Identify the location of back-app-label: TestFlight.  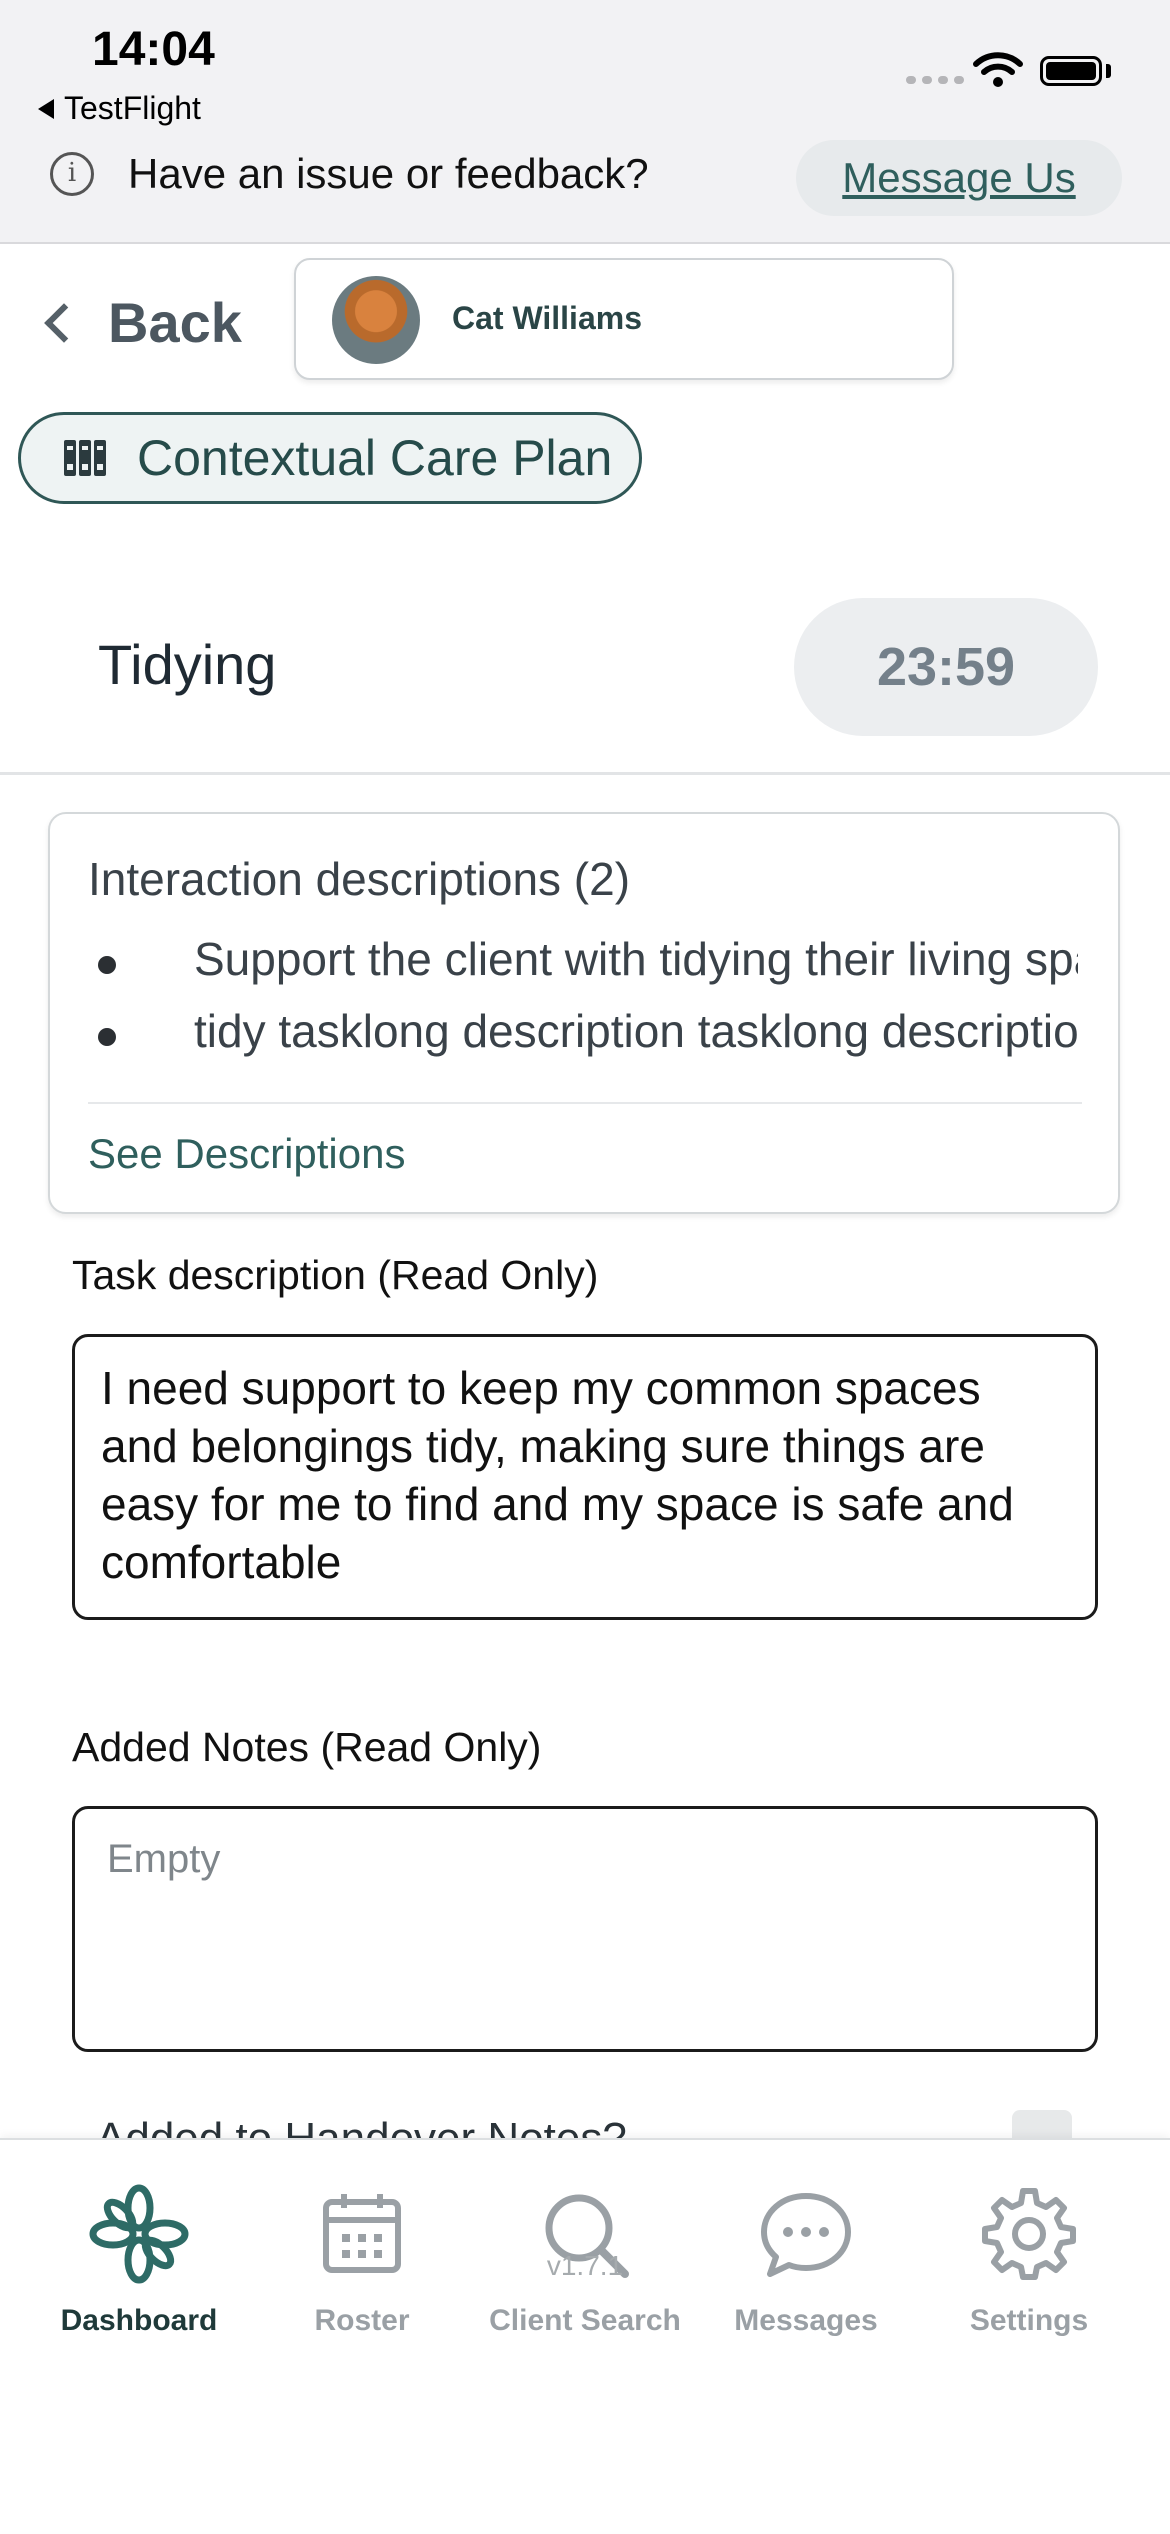
(132, 108).